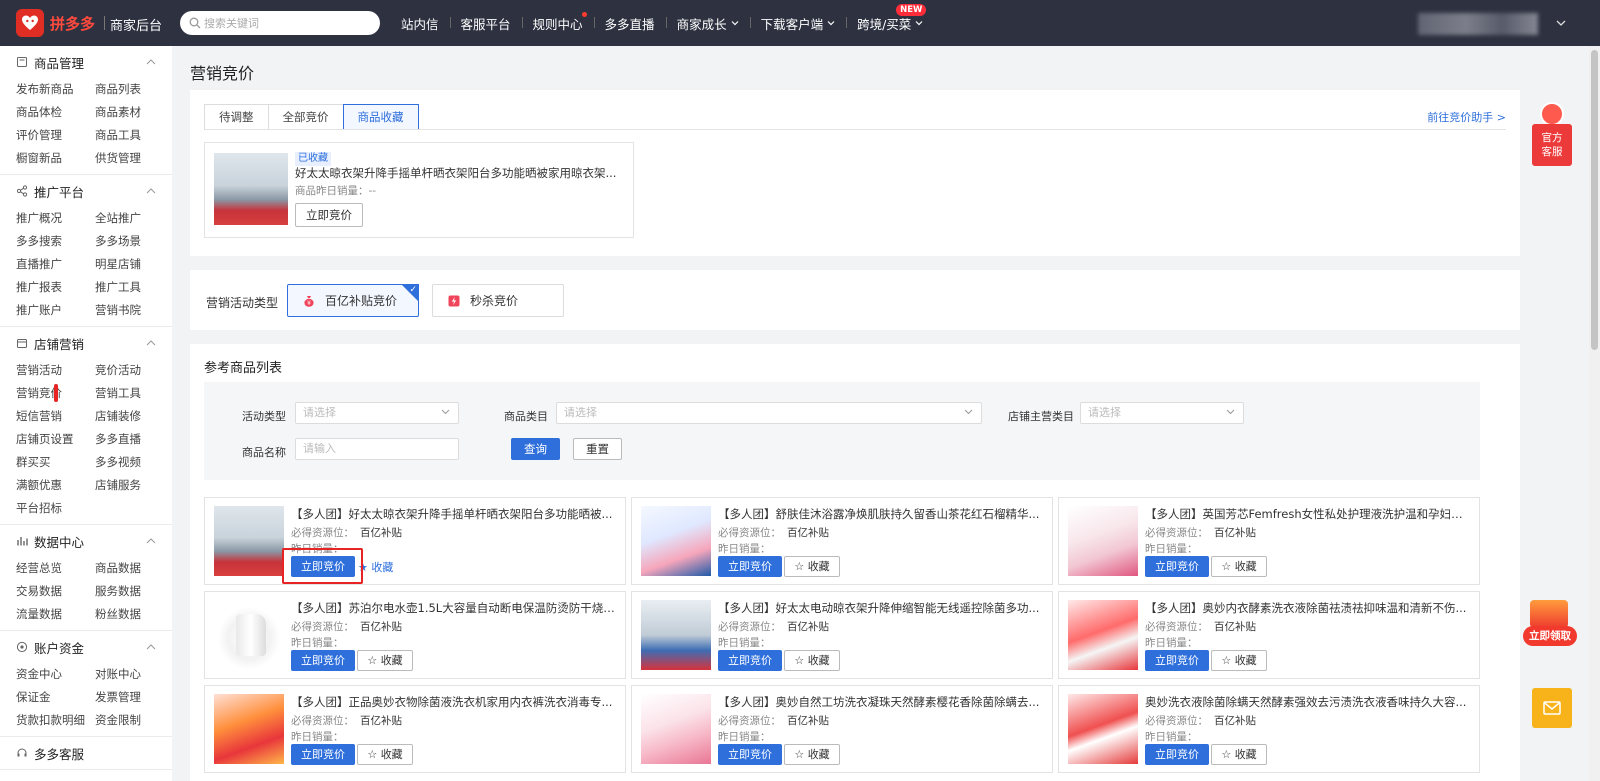  I want to click on sidebar-item: 推广工具, so click(133, 287).